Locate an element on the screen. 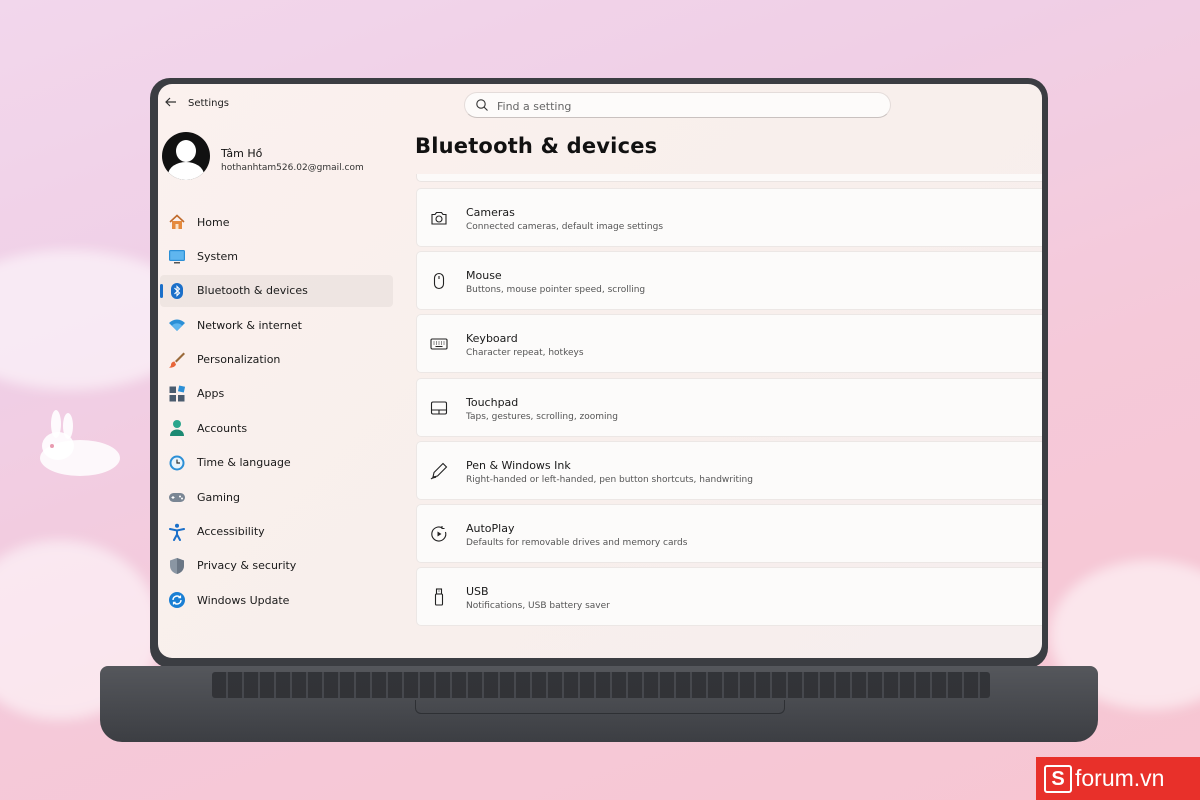 Image resolution: width=1200 pixels, height=800 pixels. apps-icon is located at coordinates (177, 393).